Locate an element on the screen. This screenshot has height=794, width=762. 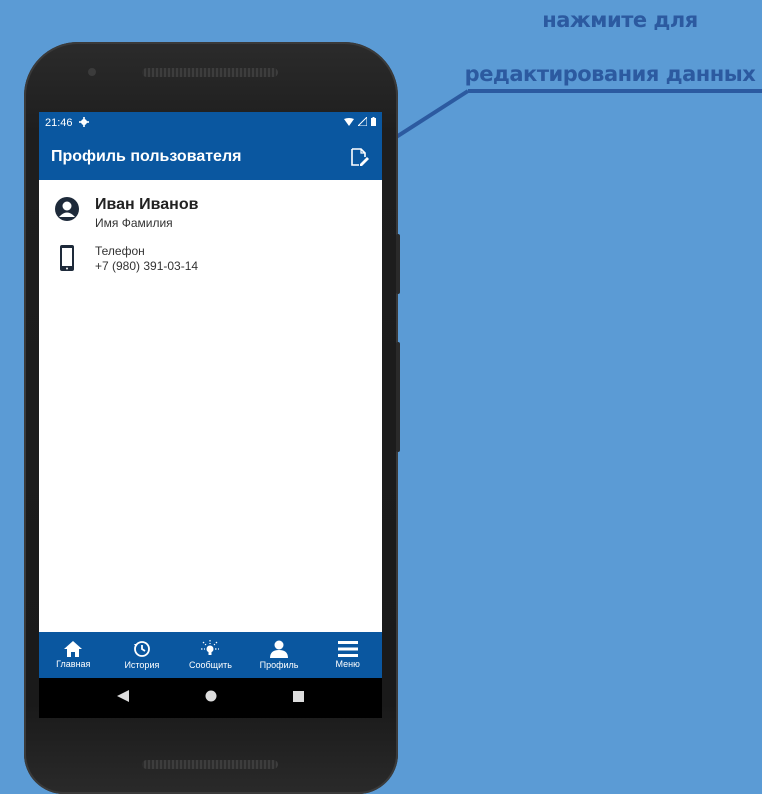
app-bar: Профиль пользователя is located at coordinates (210, 157).